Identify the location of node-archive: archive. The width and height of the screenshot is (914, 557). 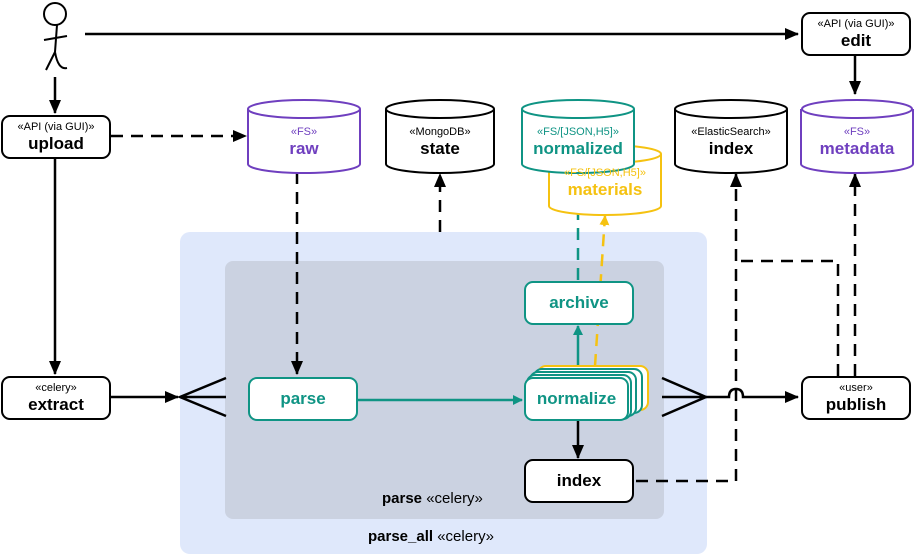
(579, 303).